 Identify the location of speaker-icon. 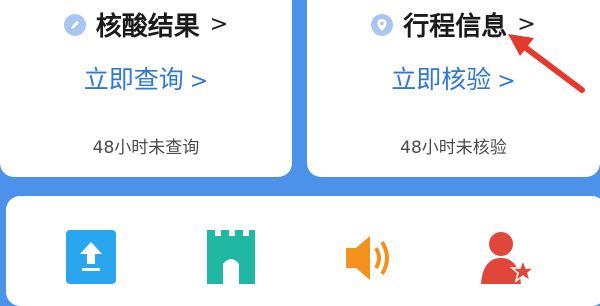
(369, 257).